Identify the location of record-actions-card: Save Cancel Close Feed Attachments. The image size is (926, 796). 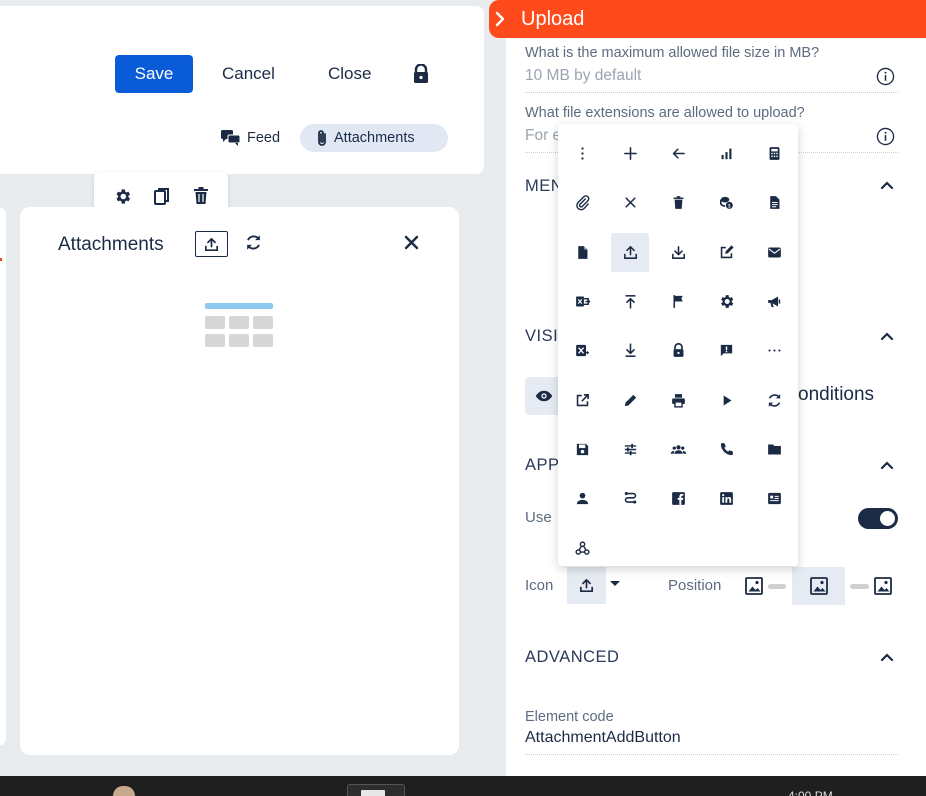
(242, 90).